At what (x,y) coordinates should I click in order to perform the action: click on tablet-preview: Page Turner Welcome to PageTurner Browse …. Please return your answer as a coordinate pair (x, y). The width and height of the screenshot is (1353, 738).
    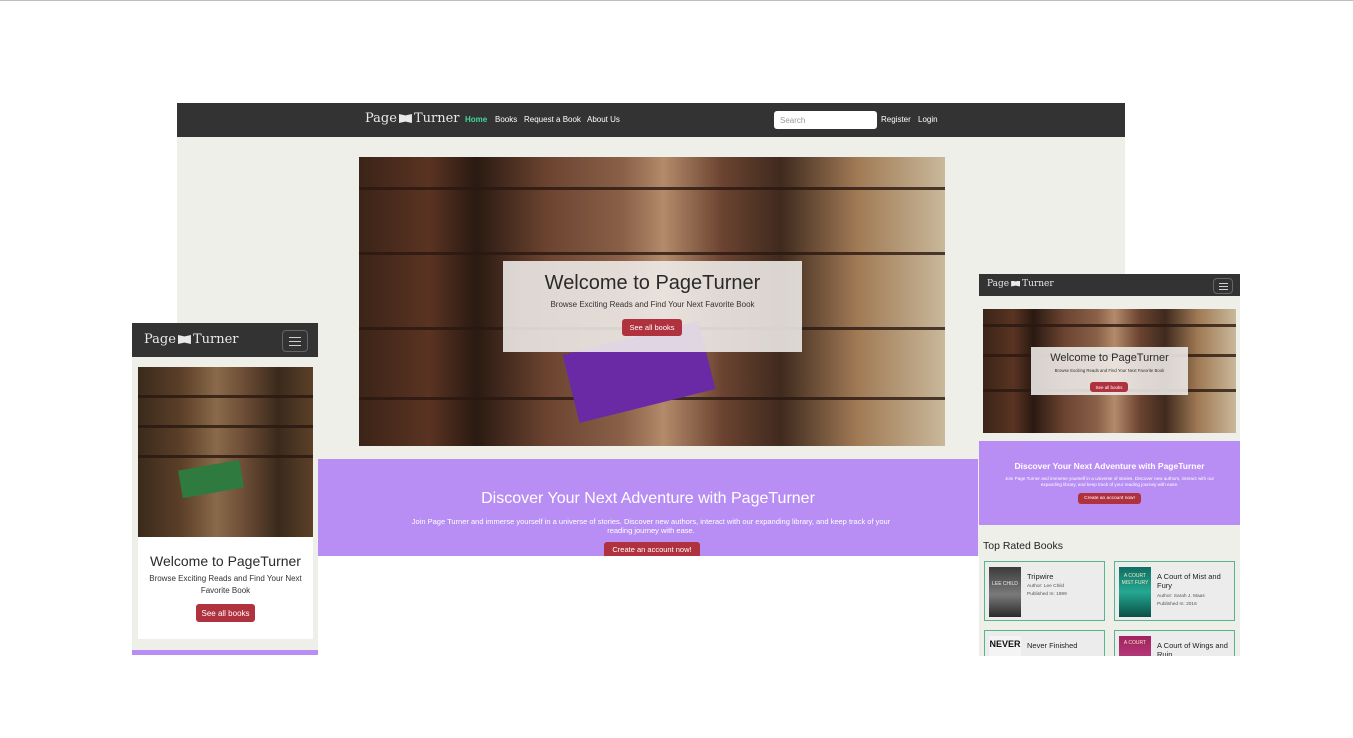
    Looking at the image, I should click on (1109, 465).